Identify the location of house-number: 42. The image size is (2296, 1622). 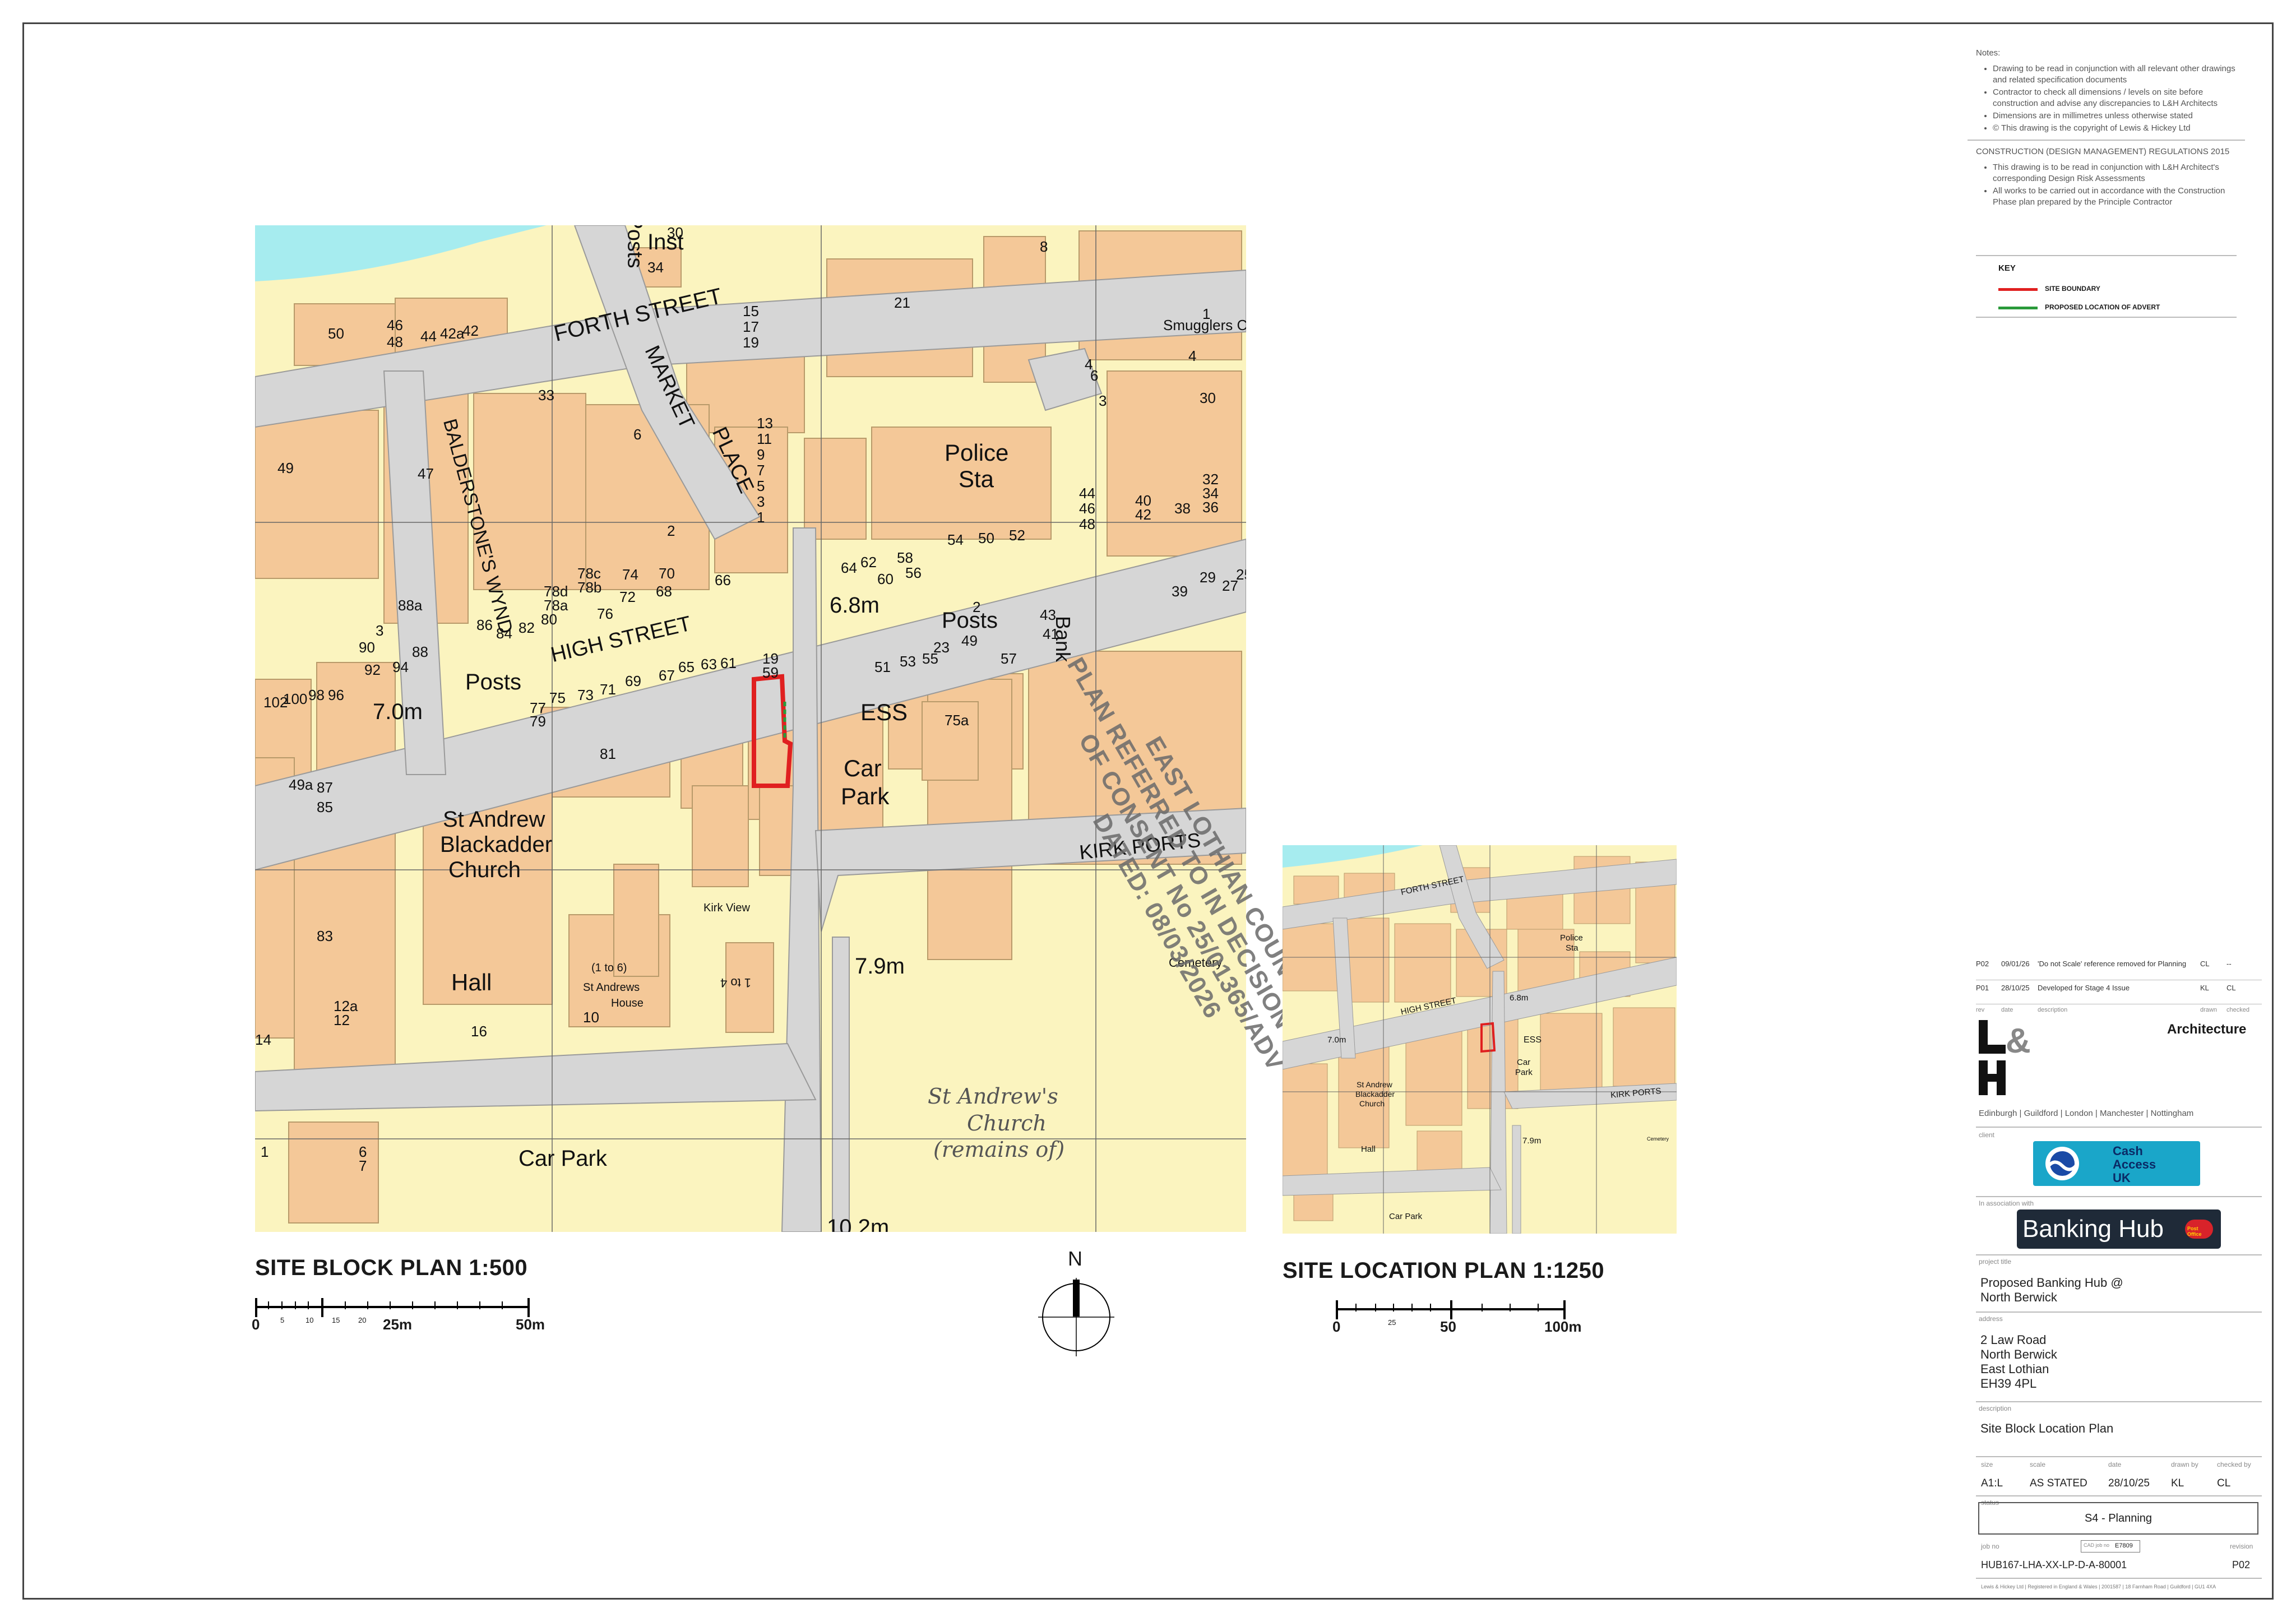
(470, 330).